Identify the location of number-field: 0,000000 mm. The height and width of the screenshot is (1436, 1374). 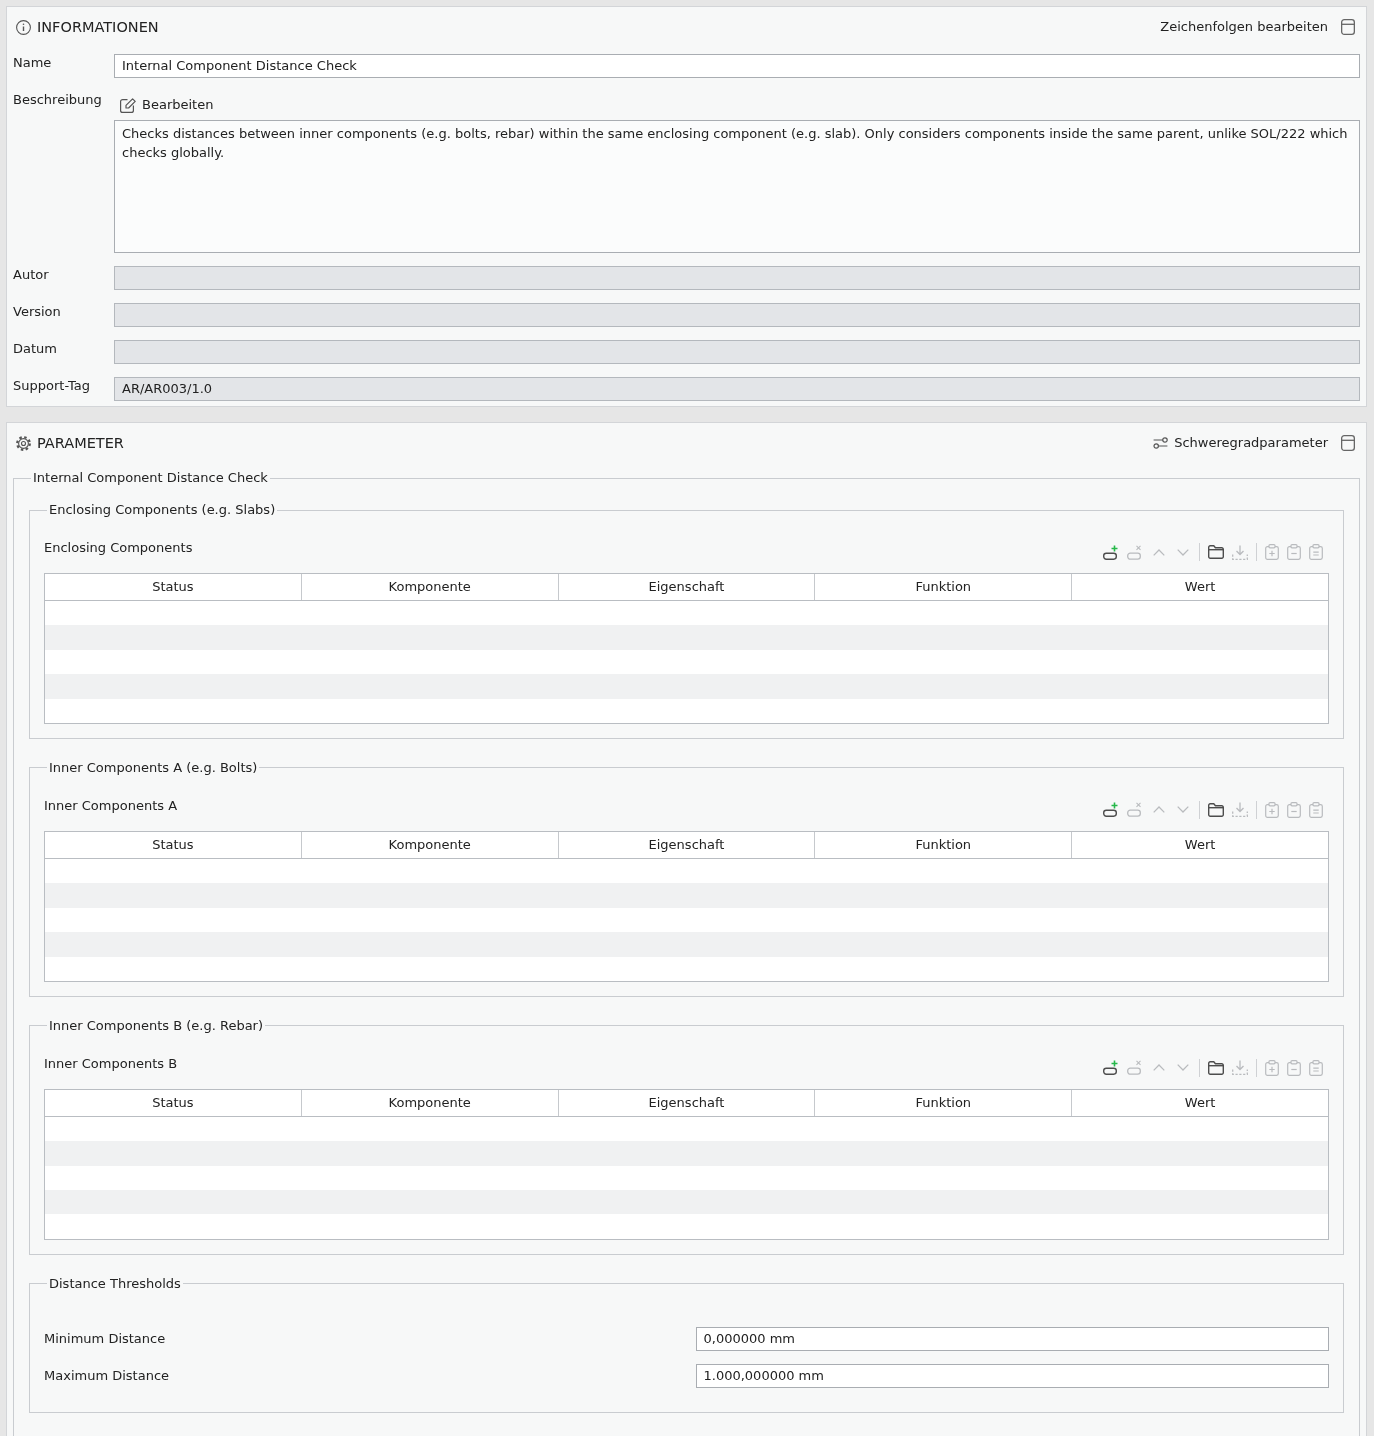
(1012, 1338).